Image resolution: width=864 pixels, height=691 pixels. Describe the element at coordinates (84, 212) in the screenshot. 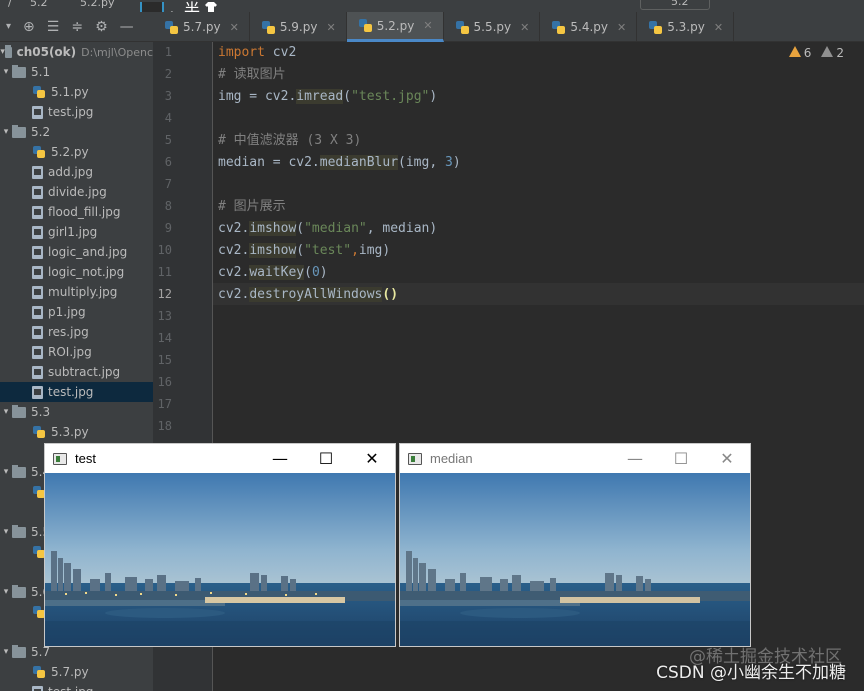

I see `tree-item-label: flood_fill.jpg` at that location.